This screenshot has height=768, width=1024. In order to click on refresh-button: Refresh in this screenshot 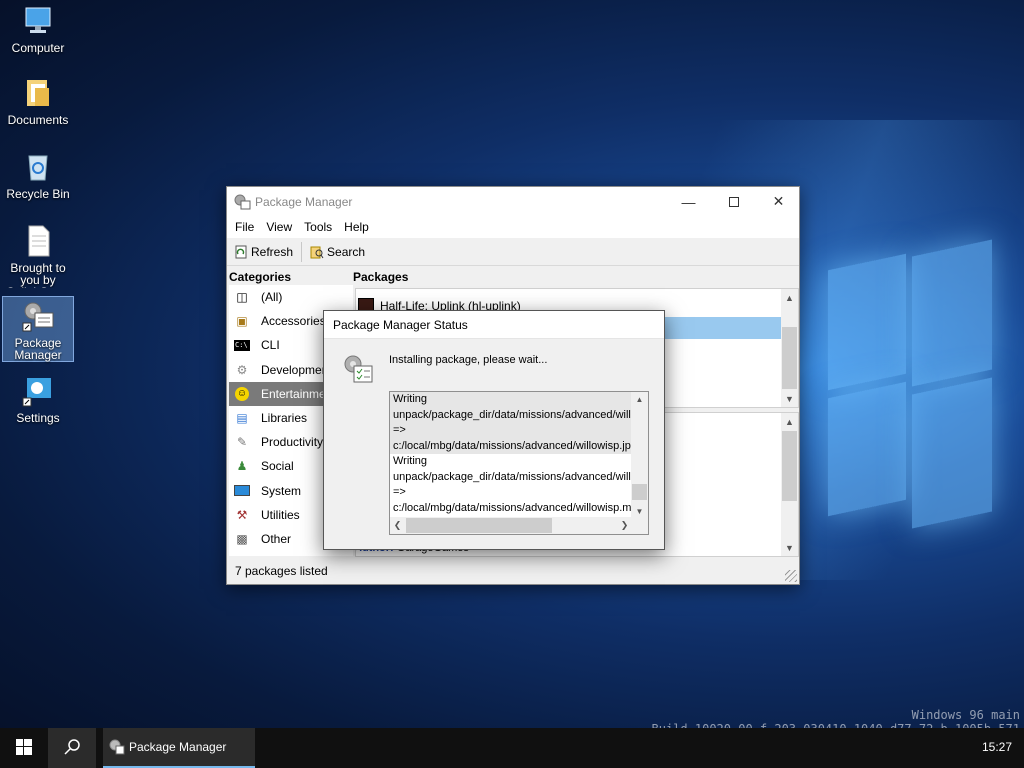, I will do `click(263, 252)`.